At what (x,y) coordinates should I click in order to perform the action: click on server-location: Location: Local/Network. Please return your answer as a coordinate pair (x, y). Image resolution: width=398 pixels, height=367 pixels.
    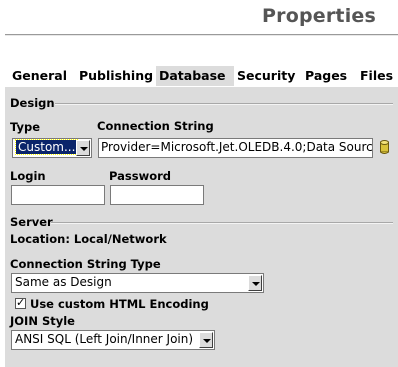
    Looking at the image, I should click on (88, 239).